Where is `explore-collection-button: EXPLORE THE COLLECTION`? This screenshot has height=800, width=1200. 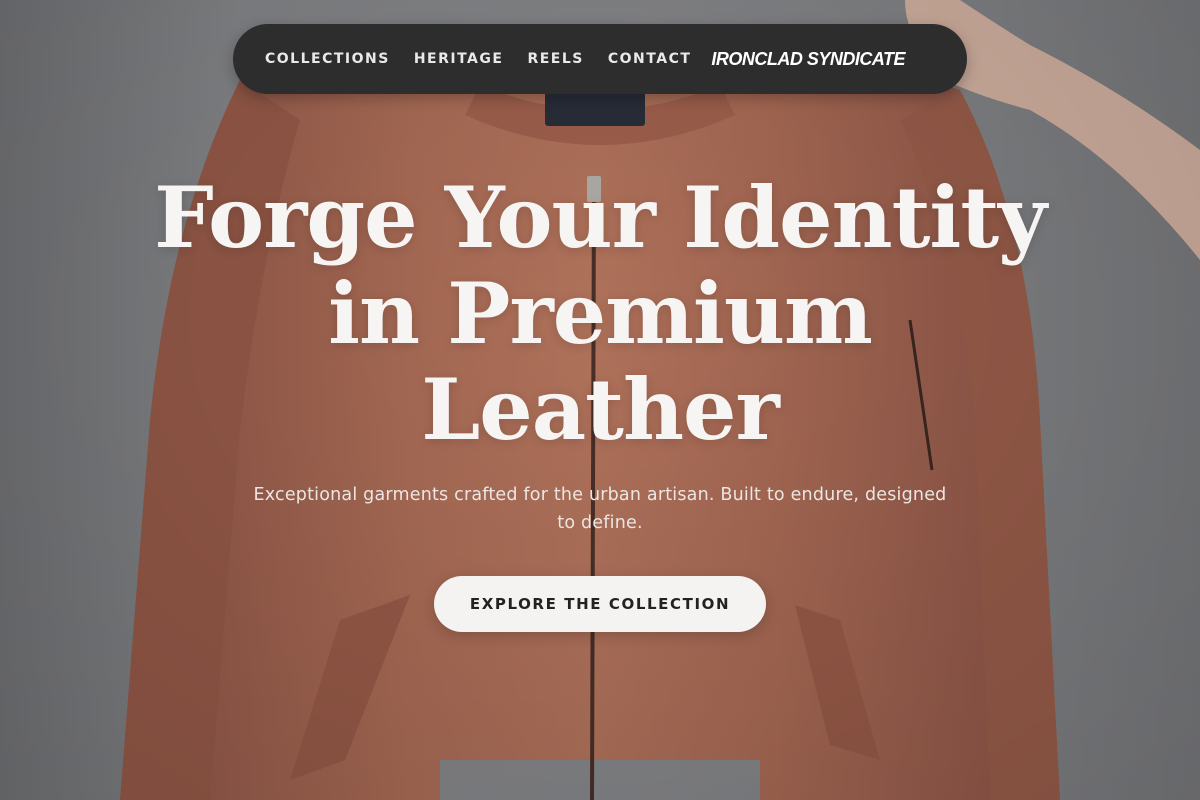
explore-collection-button: EXPLORE THE COLLECTION is located at coordinates (600, 604).